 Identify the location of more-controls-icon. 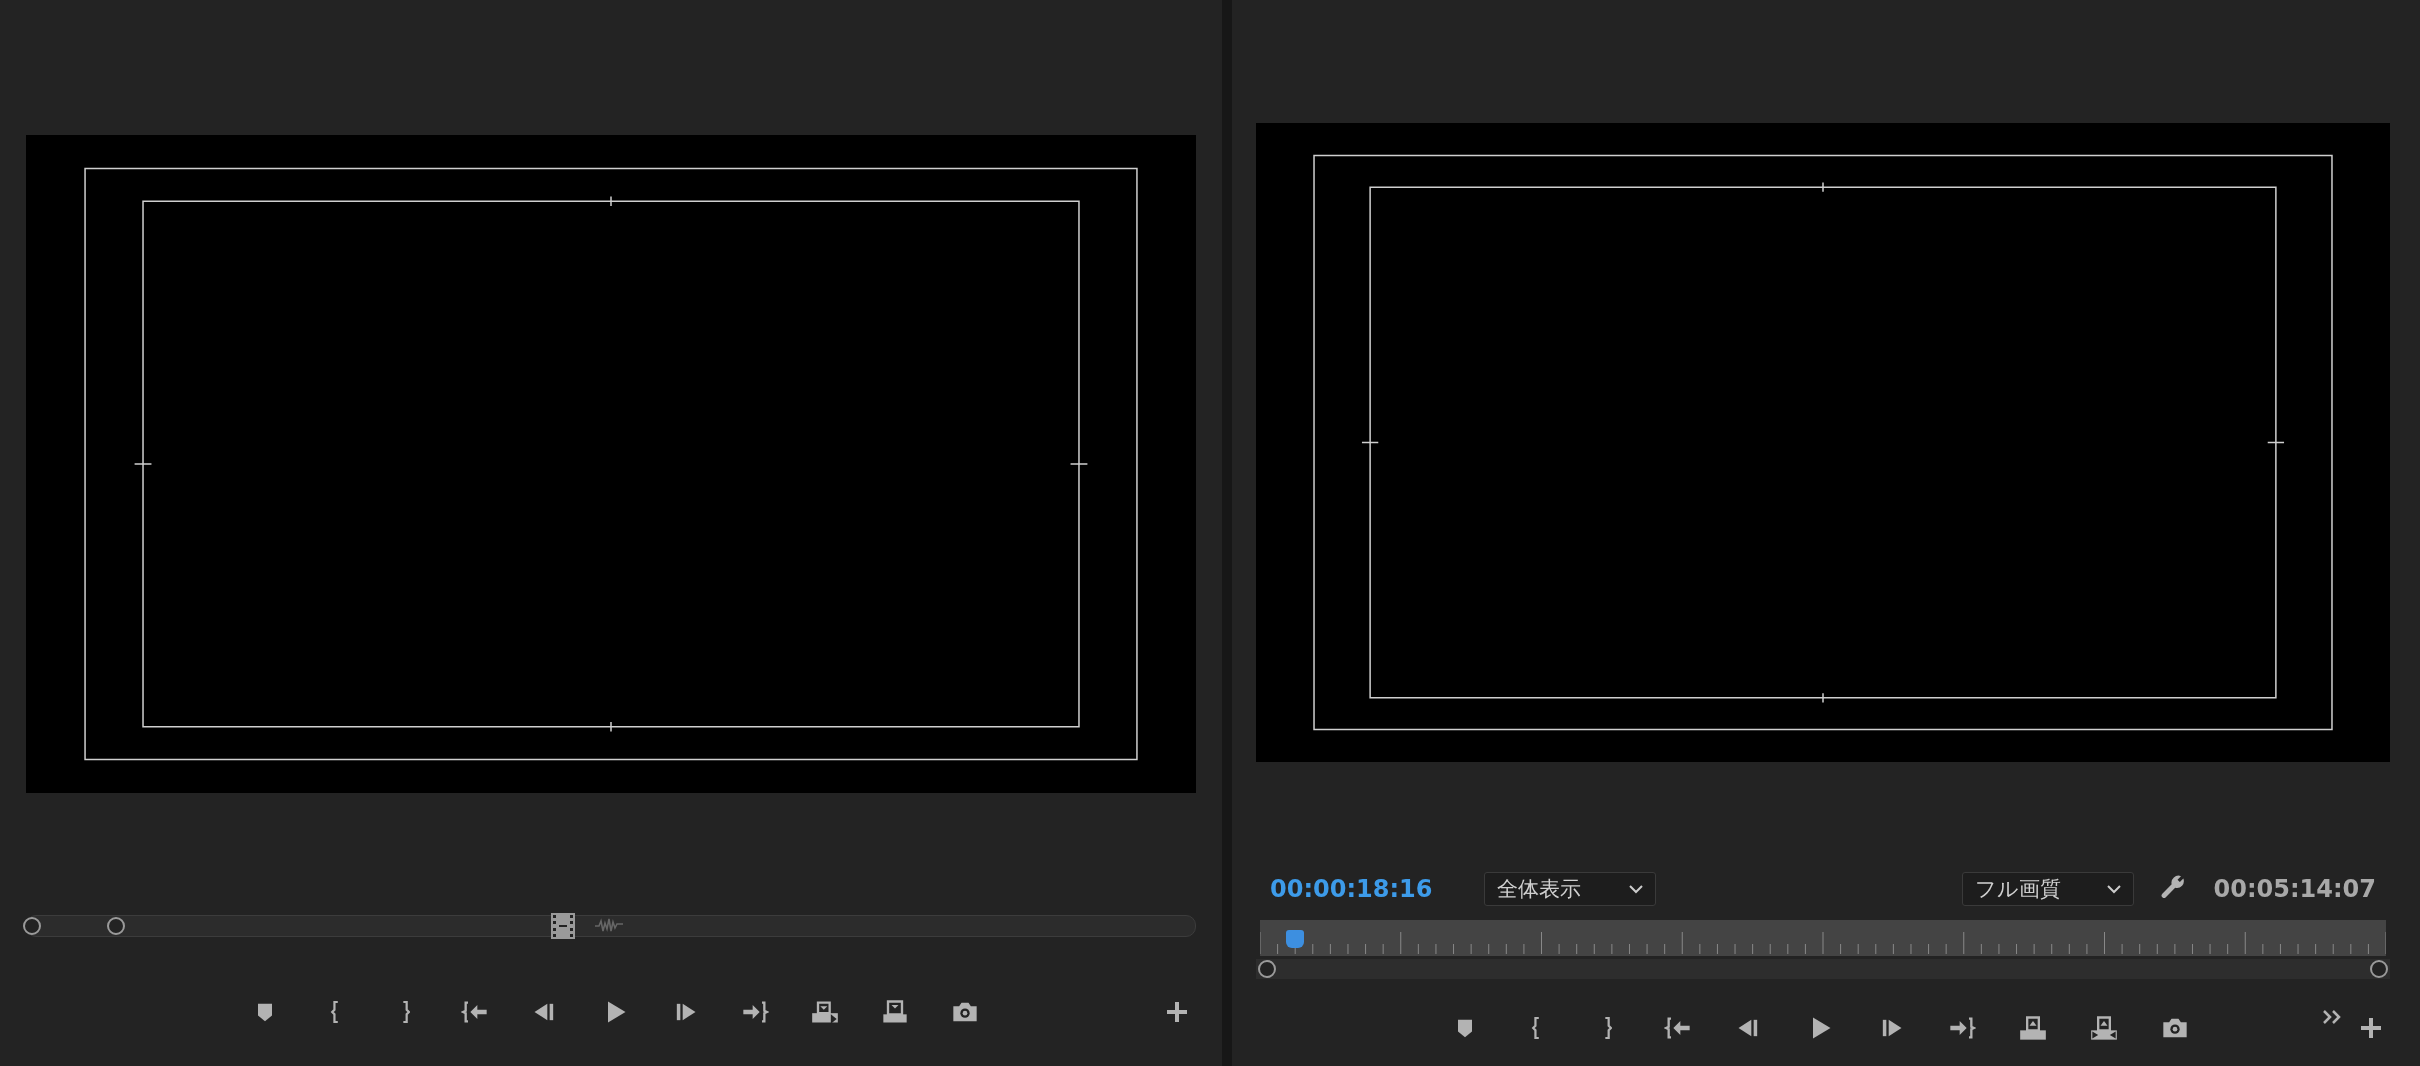
(2332, 1017).